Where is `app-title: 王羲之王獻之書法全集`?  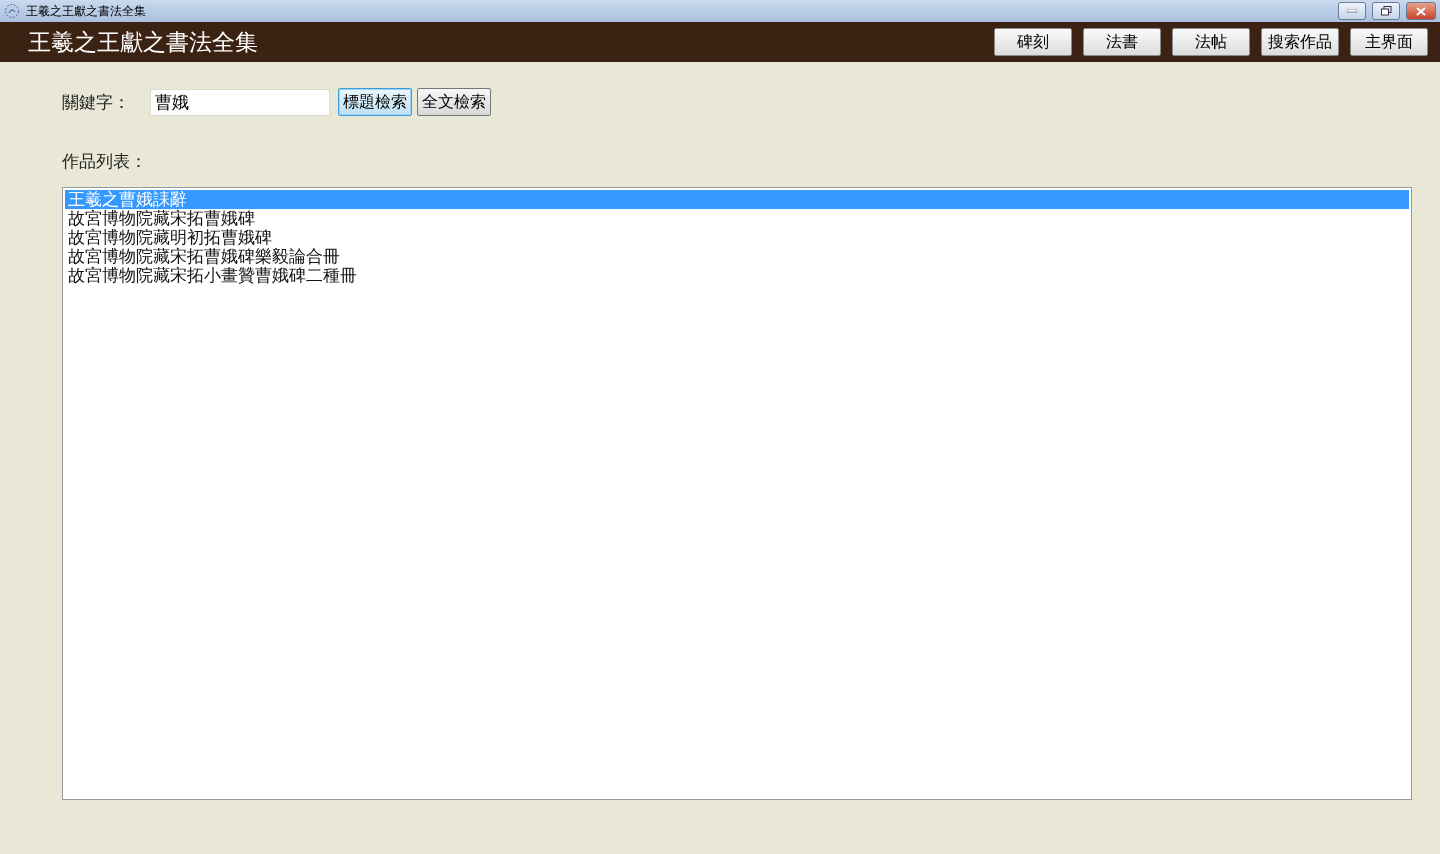 app-title: 王羲之王獻之書法全集 is located at coordinates (143, 42).